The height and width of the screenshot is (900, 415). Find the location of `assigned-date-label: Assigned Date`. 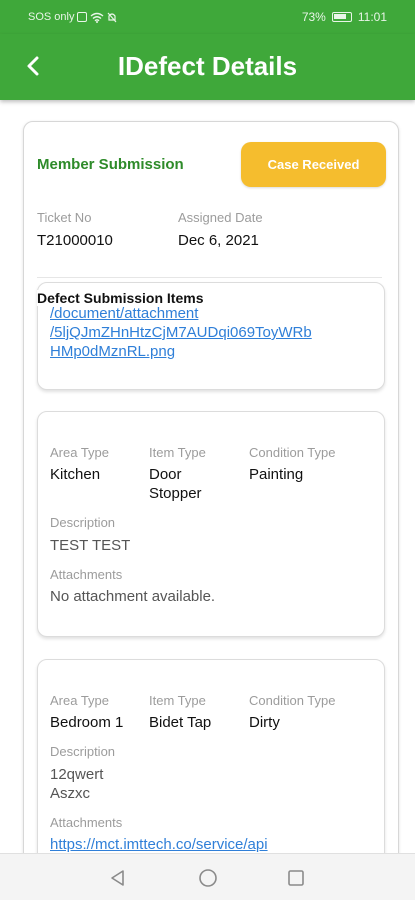

assigned-date-label: Assigned Date is located at coordinates (220, 217).